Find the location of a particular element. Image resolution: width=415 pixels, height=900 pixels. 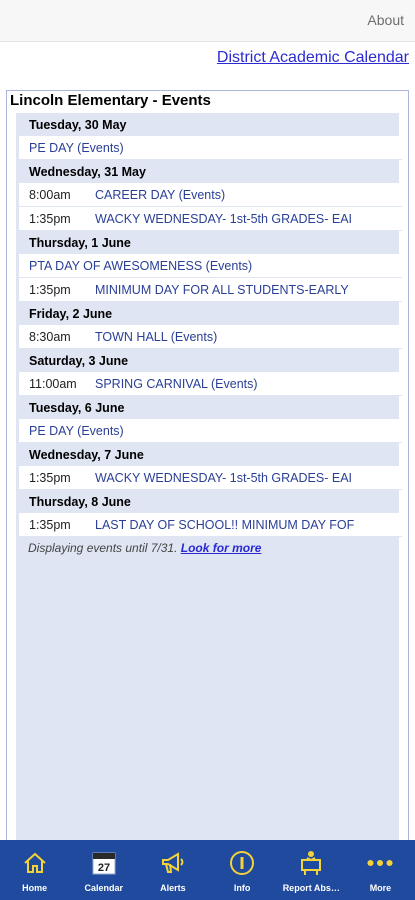

day-header: Tuesday, 6 June is located at coordinates (77, 408).